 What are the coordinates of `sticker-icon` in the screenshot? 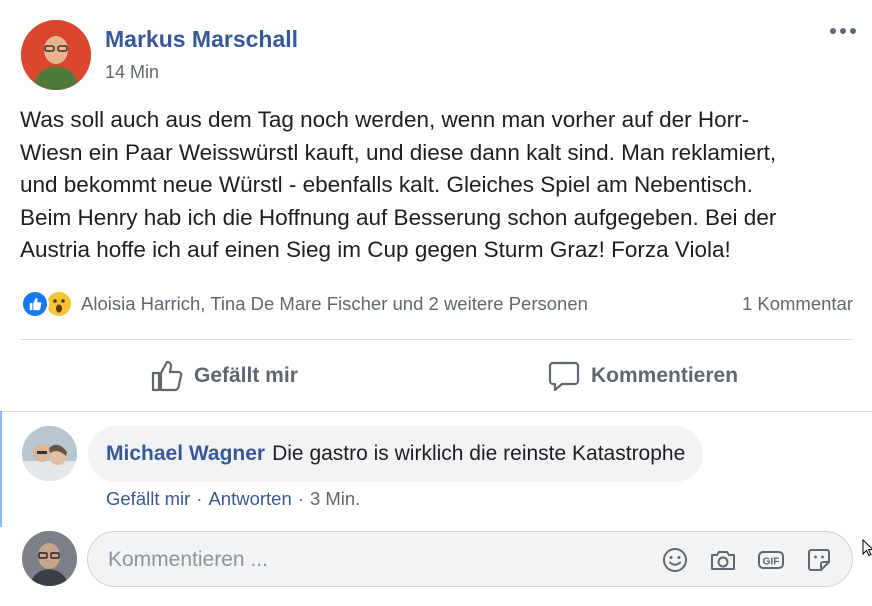 It's located at (819, 560).